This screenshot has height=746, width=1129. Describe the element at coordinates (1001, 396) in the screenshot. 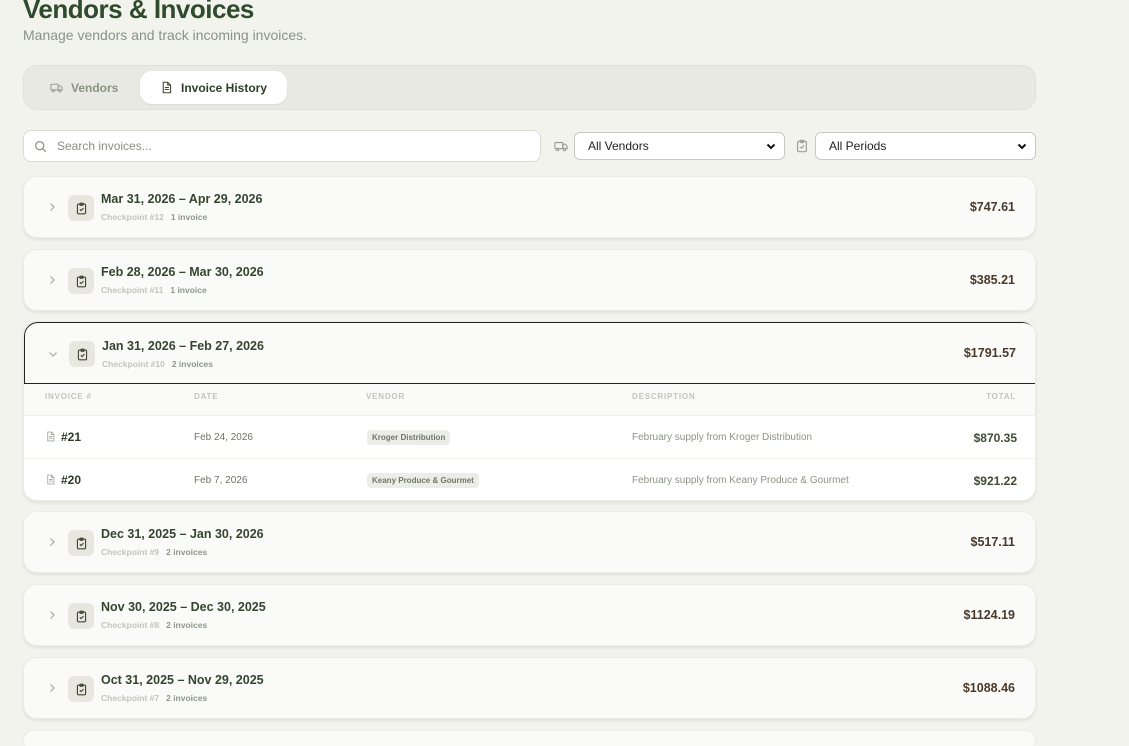

I see `column-header-total: TOTAL` at that location.